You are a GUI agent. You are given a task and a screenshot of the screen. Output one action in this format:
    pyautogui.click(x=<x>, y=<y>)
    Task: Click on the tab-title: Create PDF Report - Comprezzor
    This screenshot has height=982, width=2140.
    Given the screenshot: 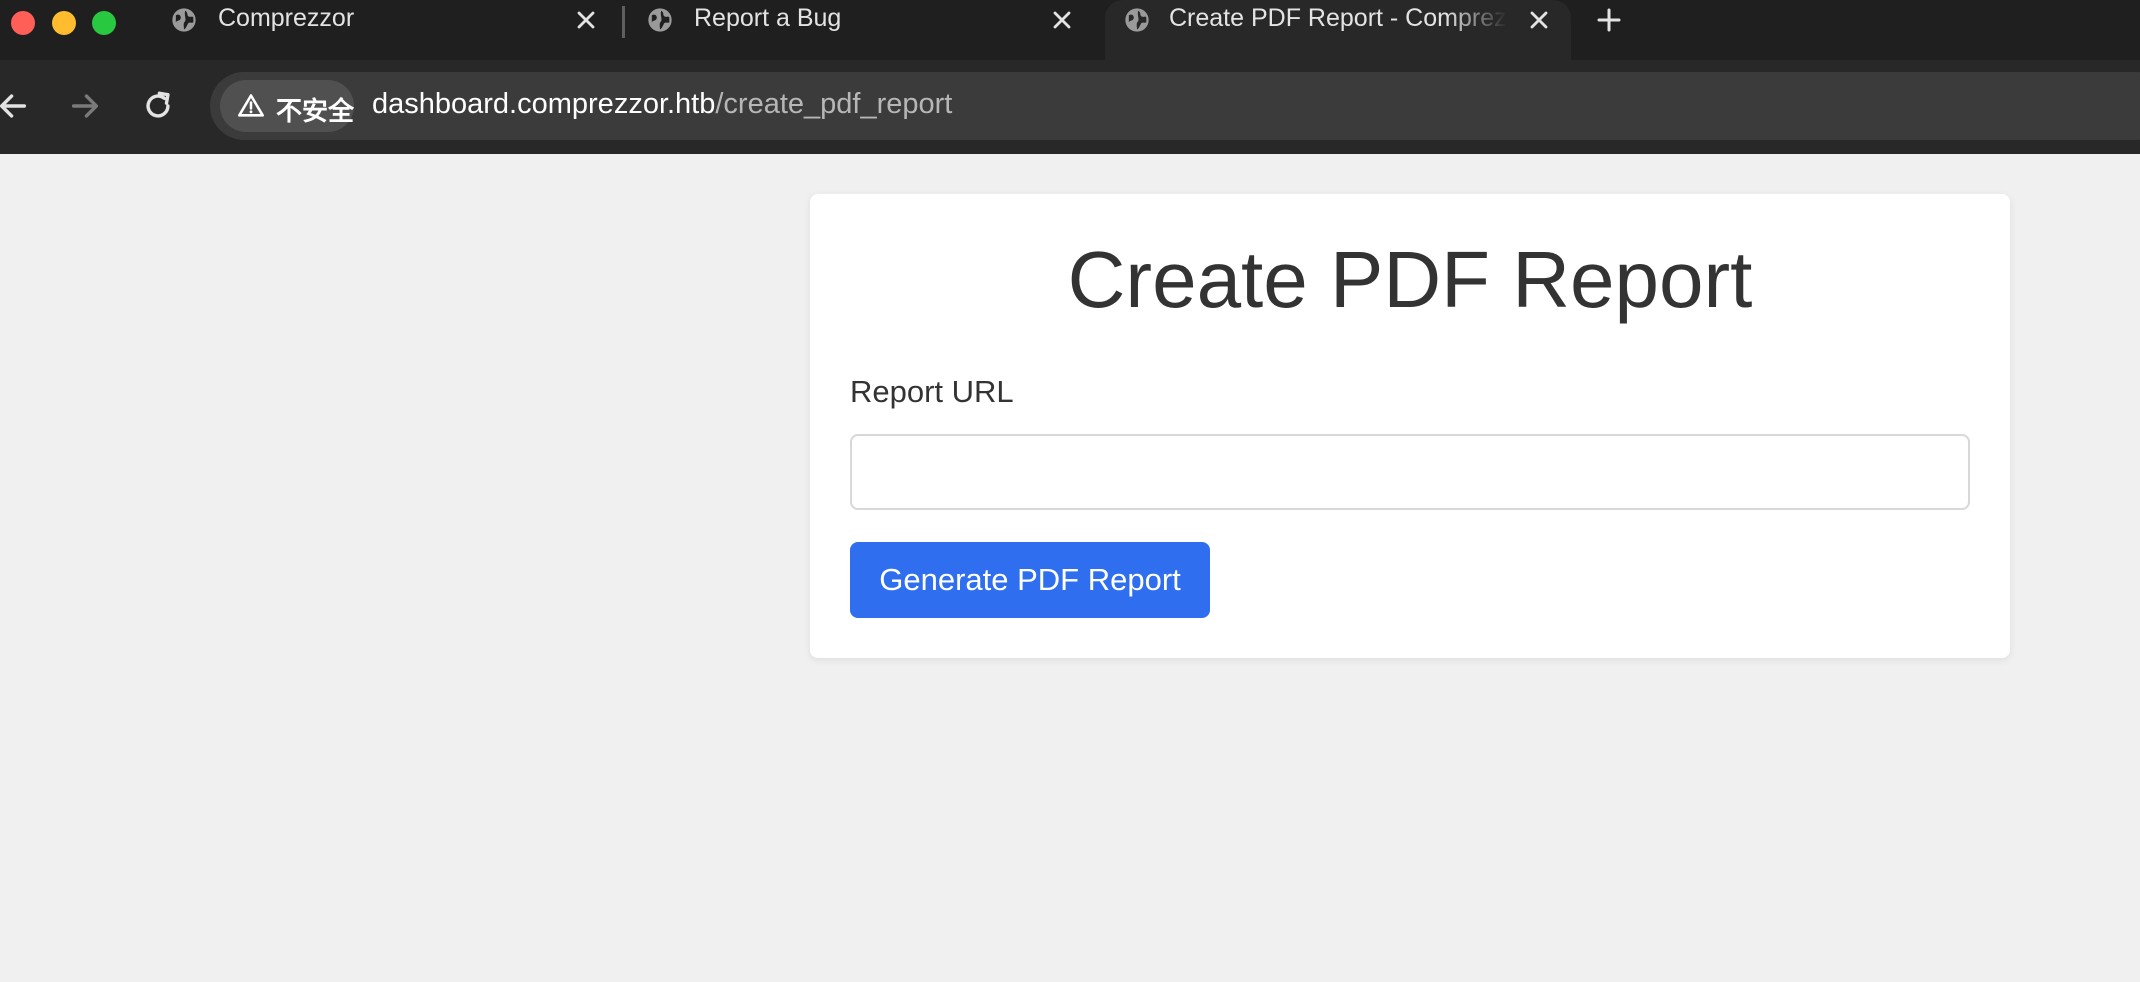 What is the action you would take?
    pyautogui.click(x=1338, y=18)
    